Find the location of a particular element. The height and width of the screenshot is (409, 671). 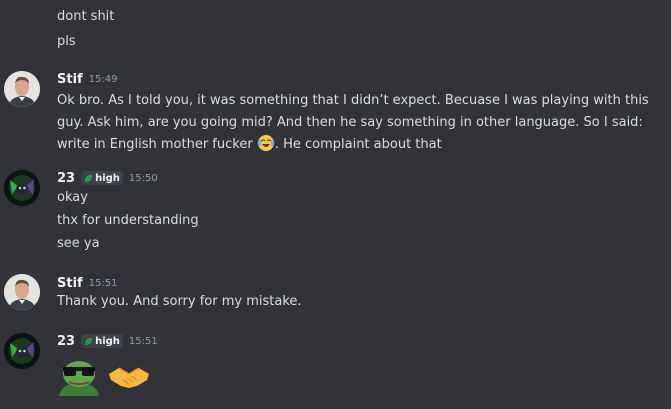

message-line: dont shit is located at coordinates (86, 16).